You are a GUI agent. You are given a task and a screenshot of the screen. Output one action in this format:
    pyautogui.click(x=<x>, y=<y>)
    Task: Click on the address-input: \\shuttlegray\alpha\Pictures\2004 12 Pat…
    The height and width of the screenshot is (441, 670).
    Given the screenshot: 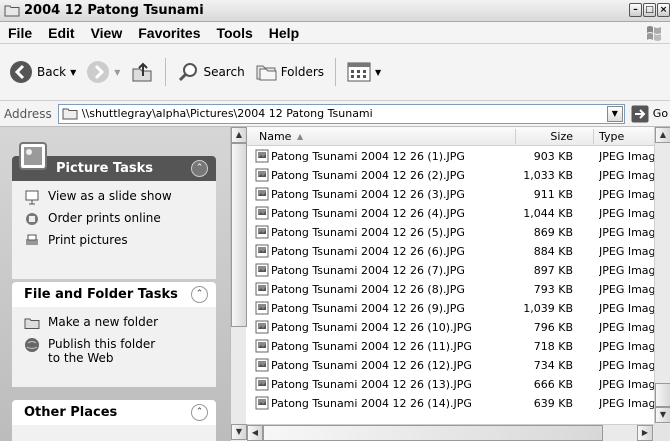 What is the action you would take?
    pyautogui.click(x=341, y=113)
    